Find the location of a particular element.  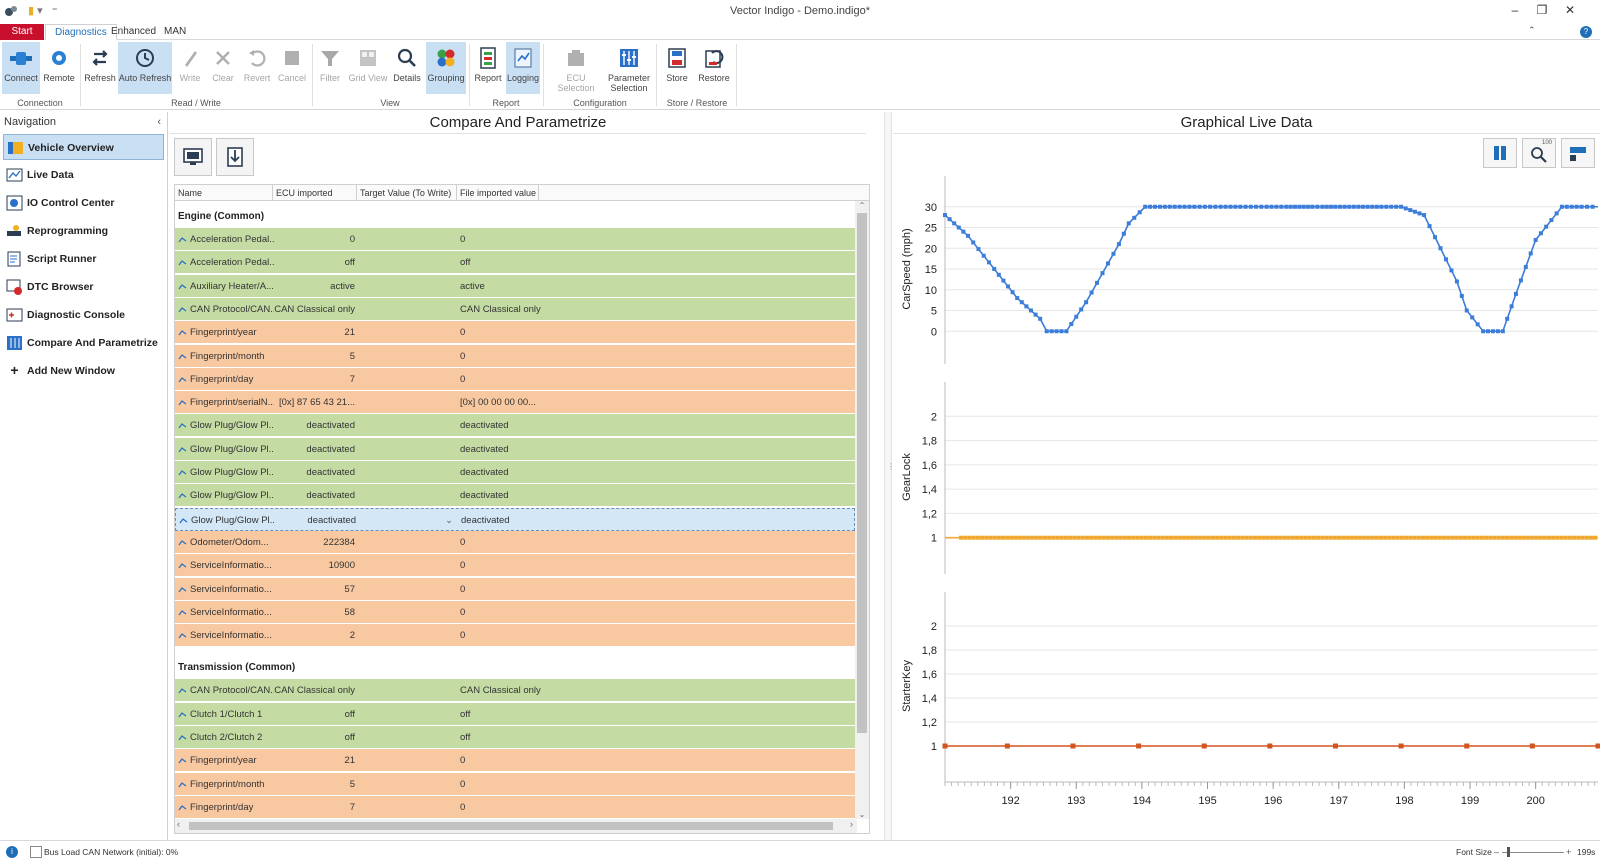

table-row: Clutch 2/Clutch 2 off off is located at coordinates (515, 737).